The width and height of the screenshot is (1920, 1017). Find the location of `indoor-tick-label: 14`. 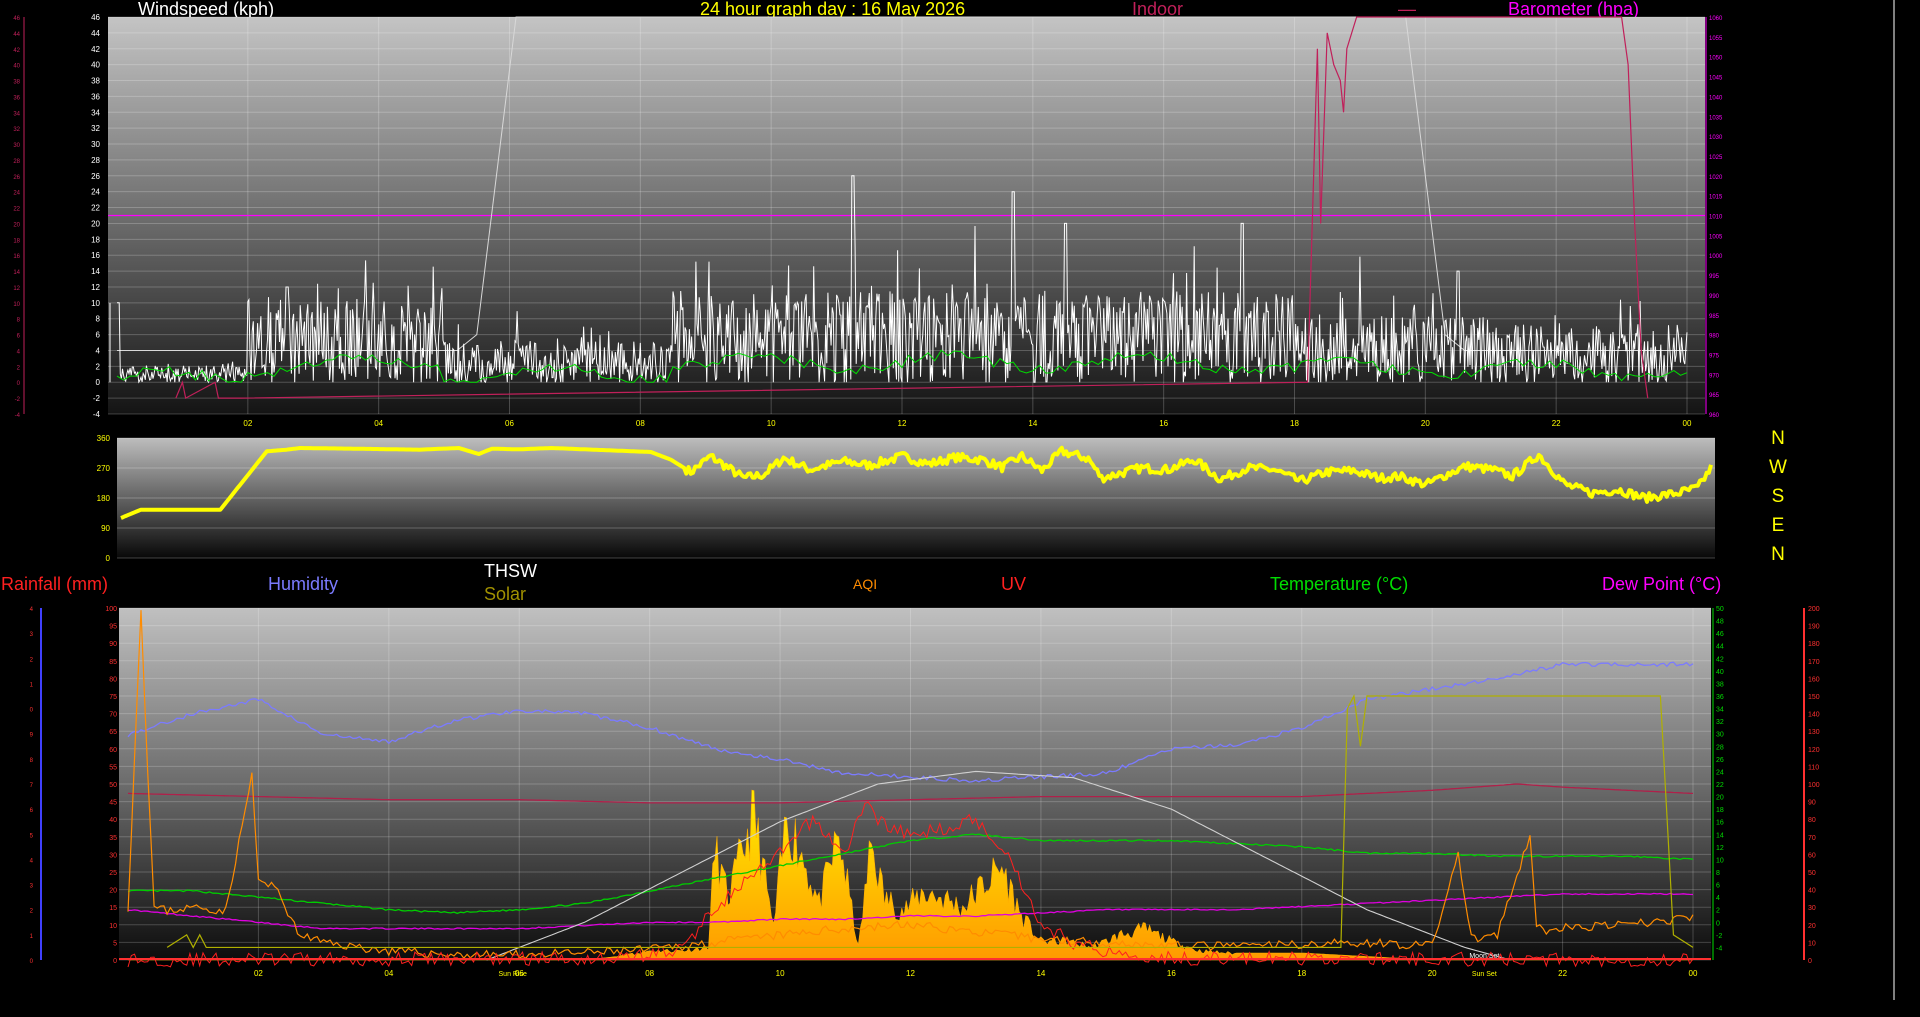

indoor-tick-label: 14 is located at coordinates (16, 273).